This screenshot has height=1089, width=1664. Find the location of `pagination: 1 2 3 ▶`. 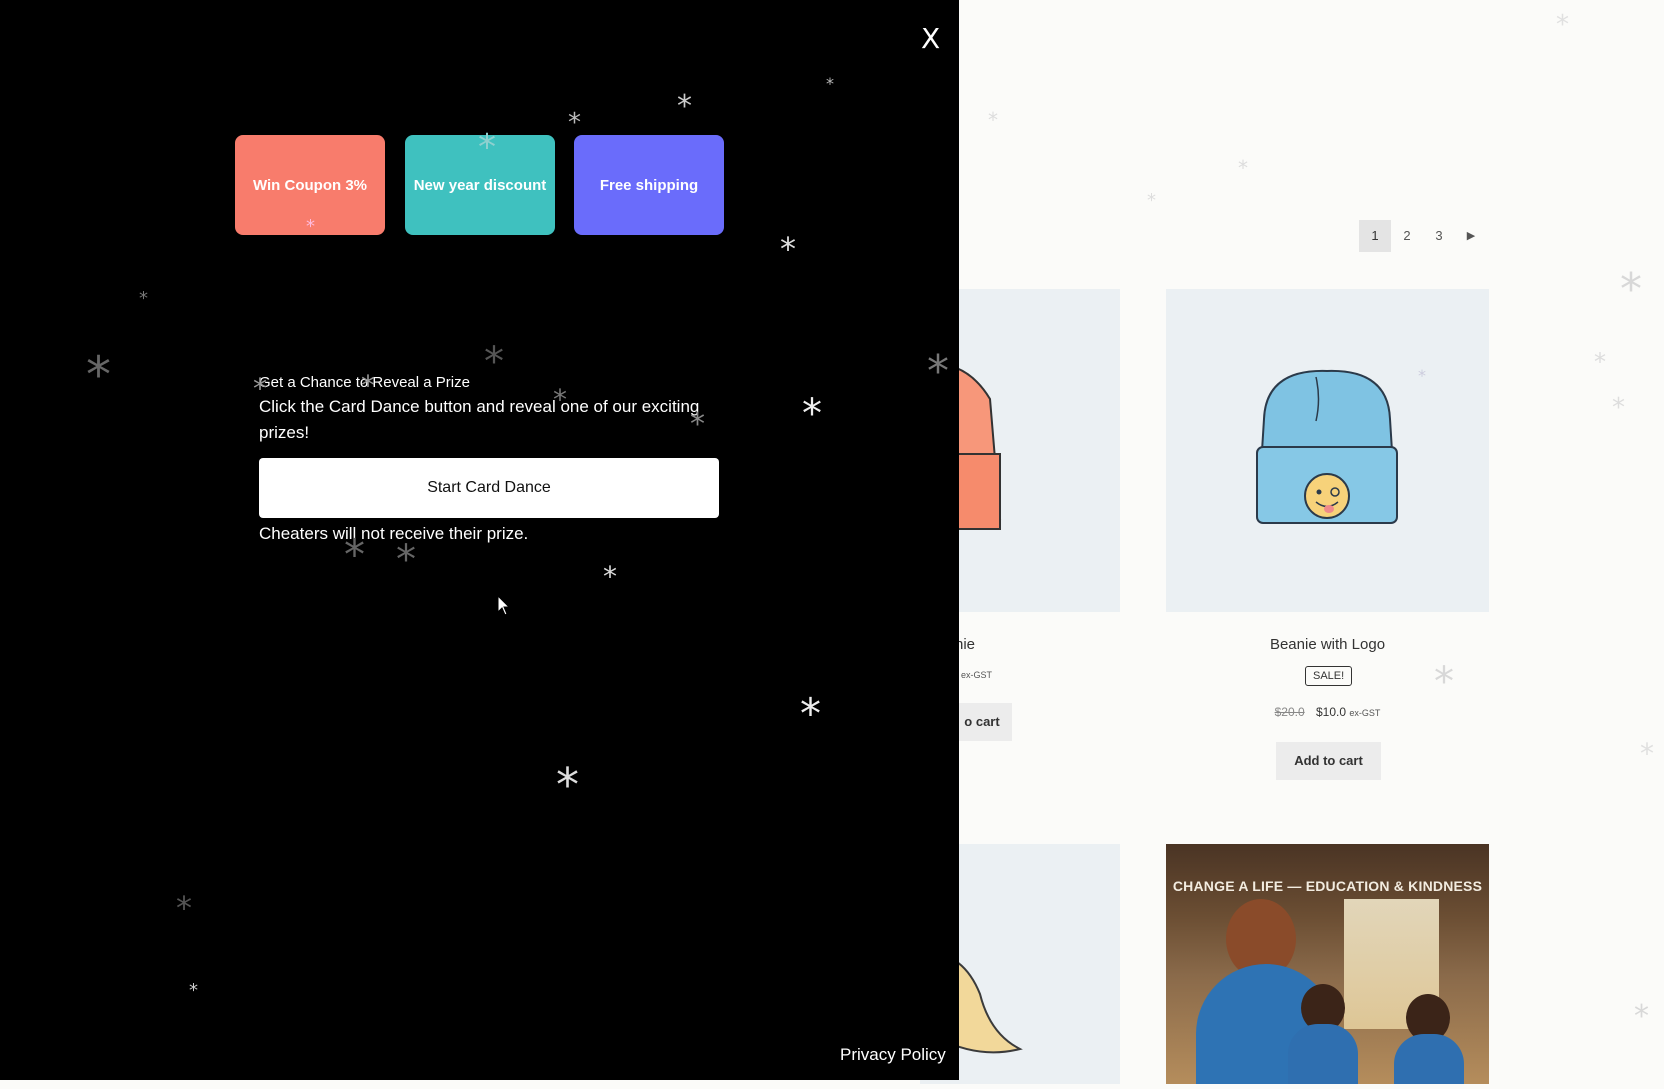

pagination: 1 2 3 ▶ is located at coordinates (1423, 236).